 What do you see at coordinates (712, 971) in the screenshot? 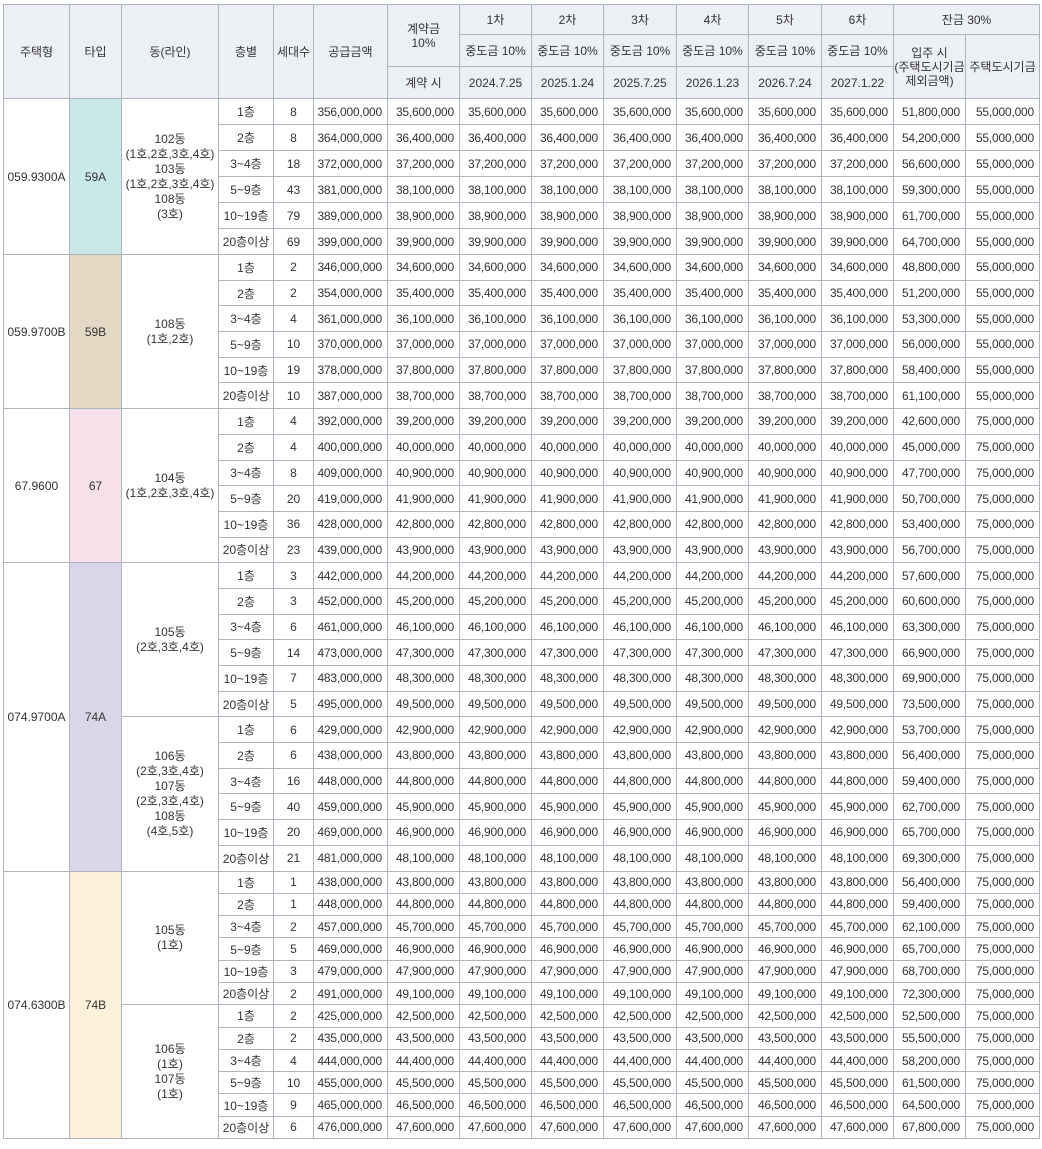
I see `mid-payment-cell: 47,900,000` at bounding box center [712, 971].